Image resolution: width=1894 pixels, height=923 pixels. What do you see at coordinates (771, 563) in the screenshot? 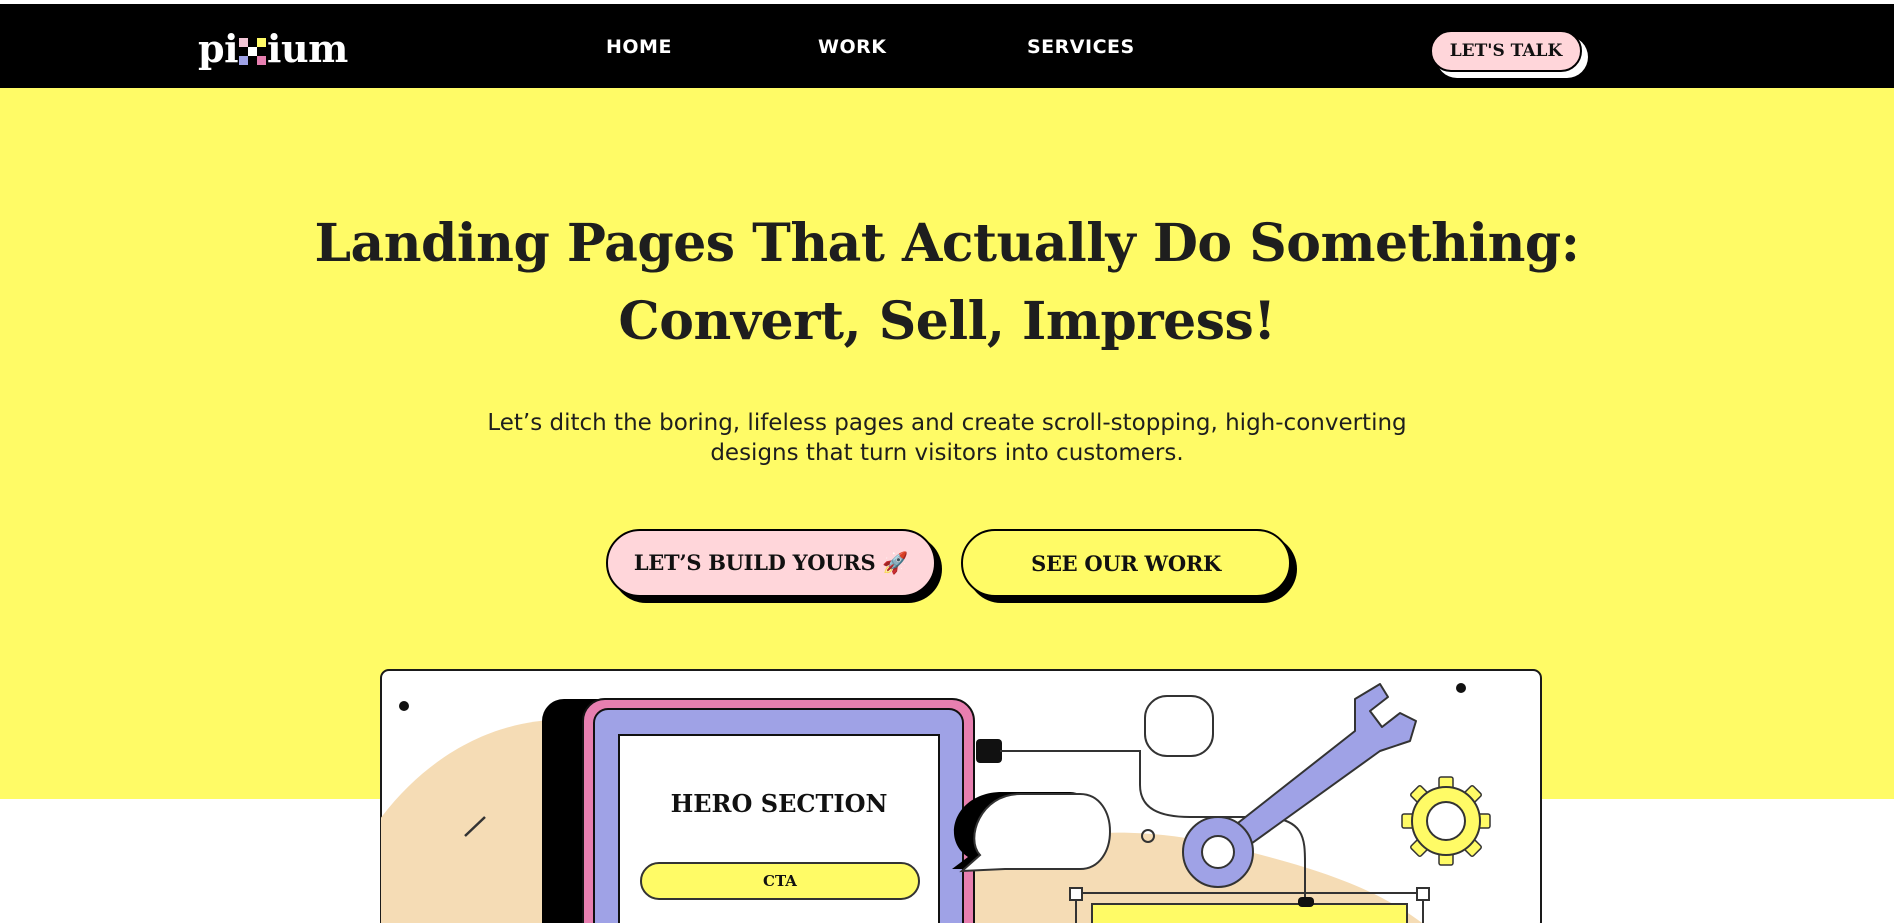
I see `build-yours-button: LET’S BUILD YOURS 🚀` at bounding box center [771, 563].